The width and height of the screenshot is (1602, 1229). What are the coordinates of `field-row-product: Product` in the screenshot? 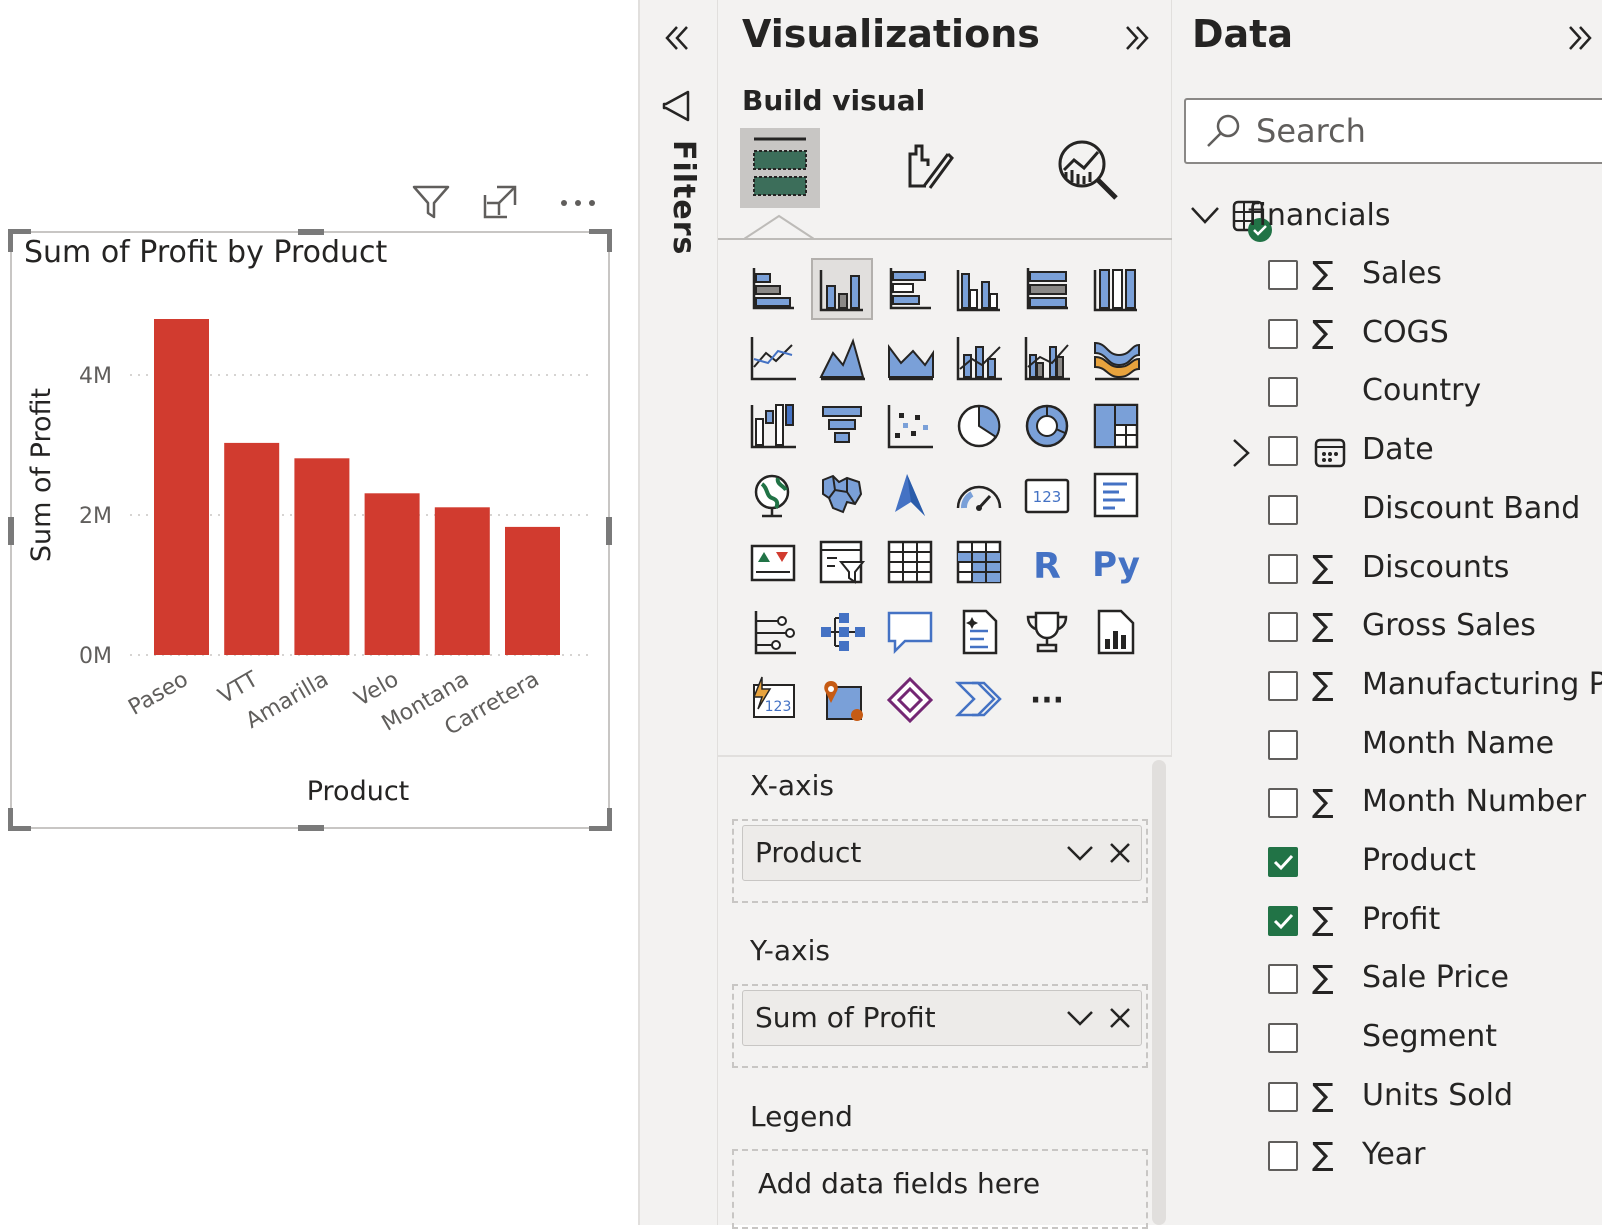 It's located at (1387, 864).